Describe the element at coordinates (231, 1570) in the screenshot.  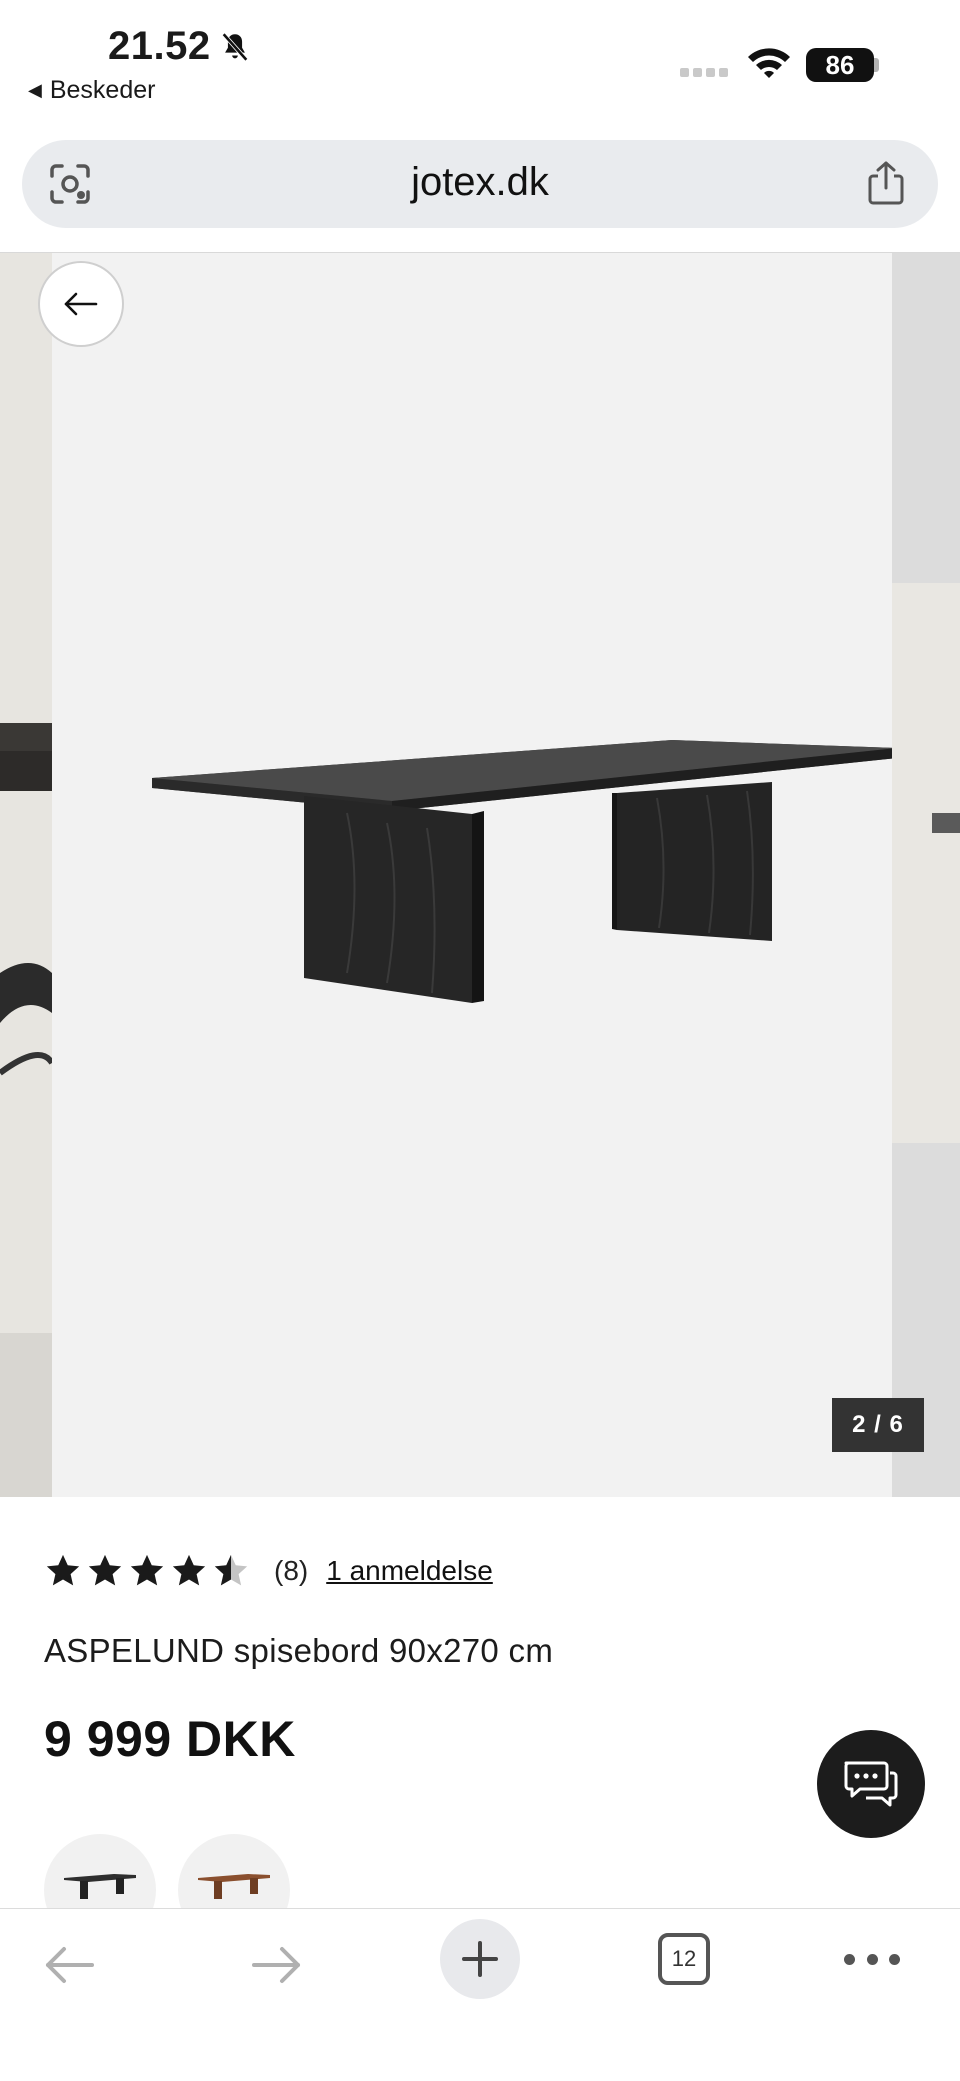
I see `star-half-icon` at that location.